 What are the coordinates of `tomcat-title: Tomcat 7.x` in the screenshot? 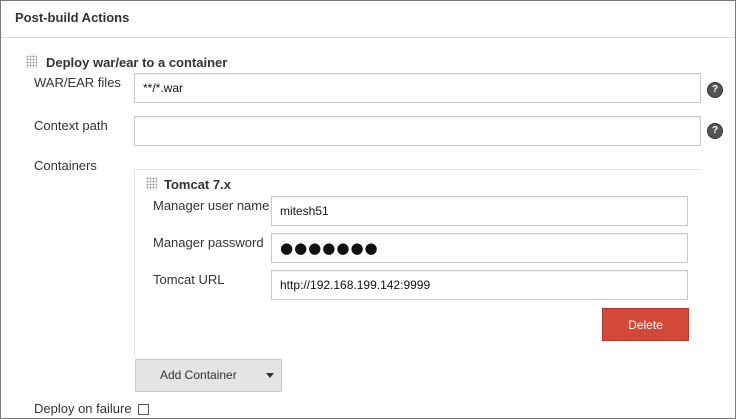 It's located at (197, 184).